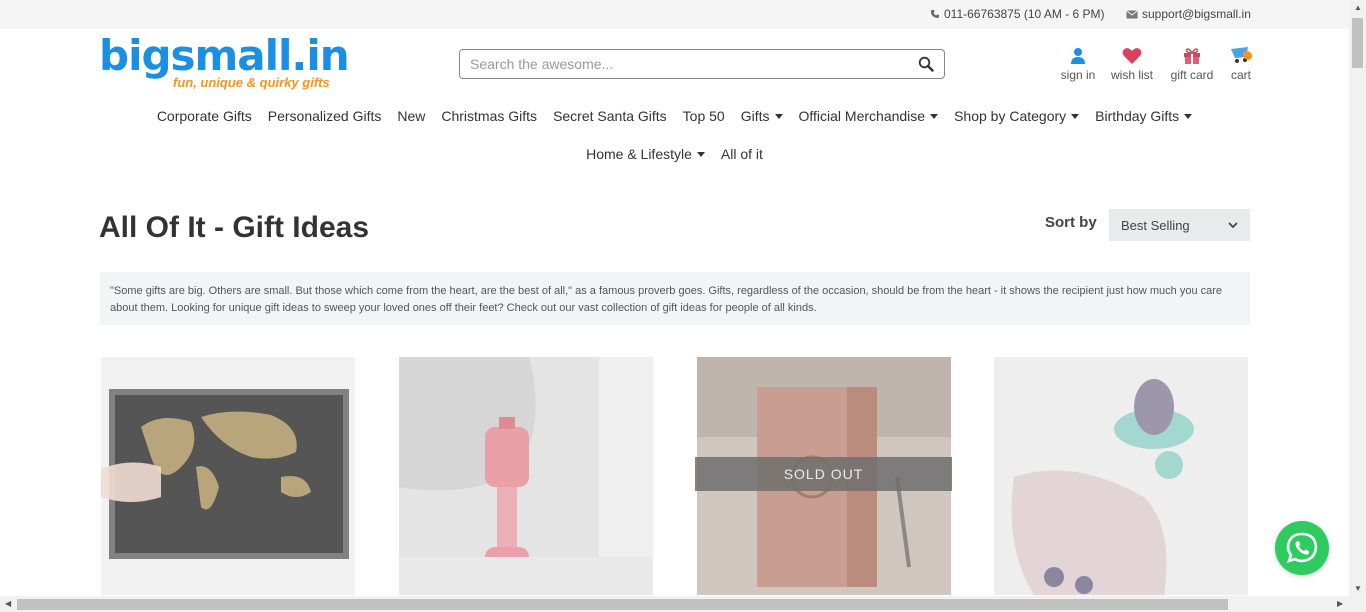  What do you see at coordinates (1010, 116) in the screenshot?
I see `nav-label: Shop by Category` at bounding box center [1010, 116].